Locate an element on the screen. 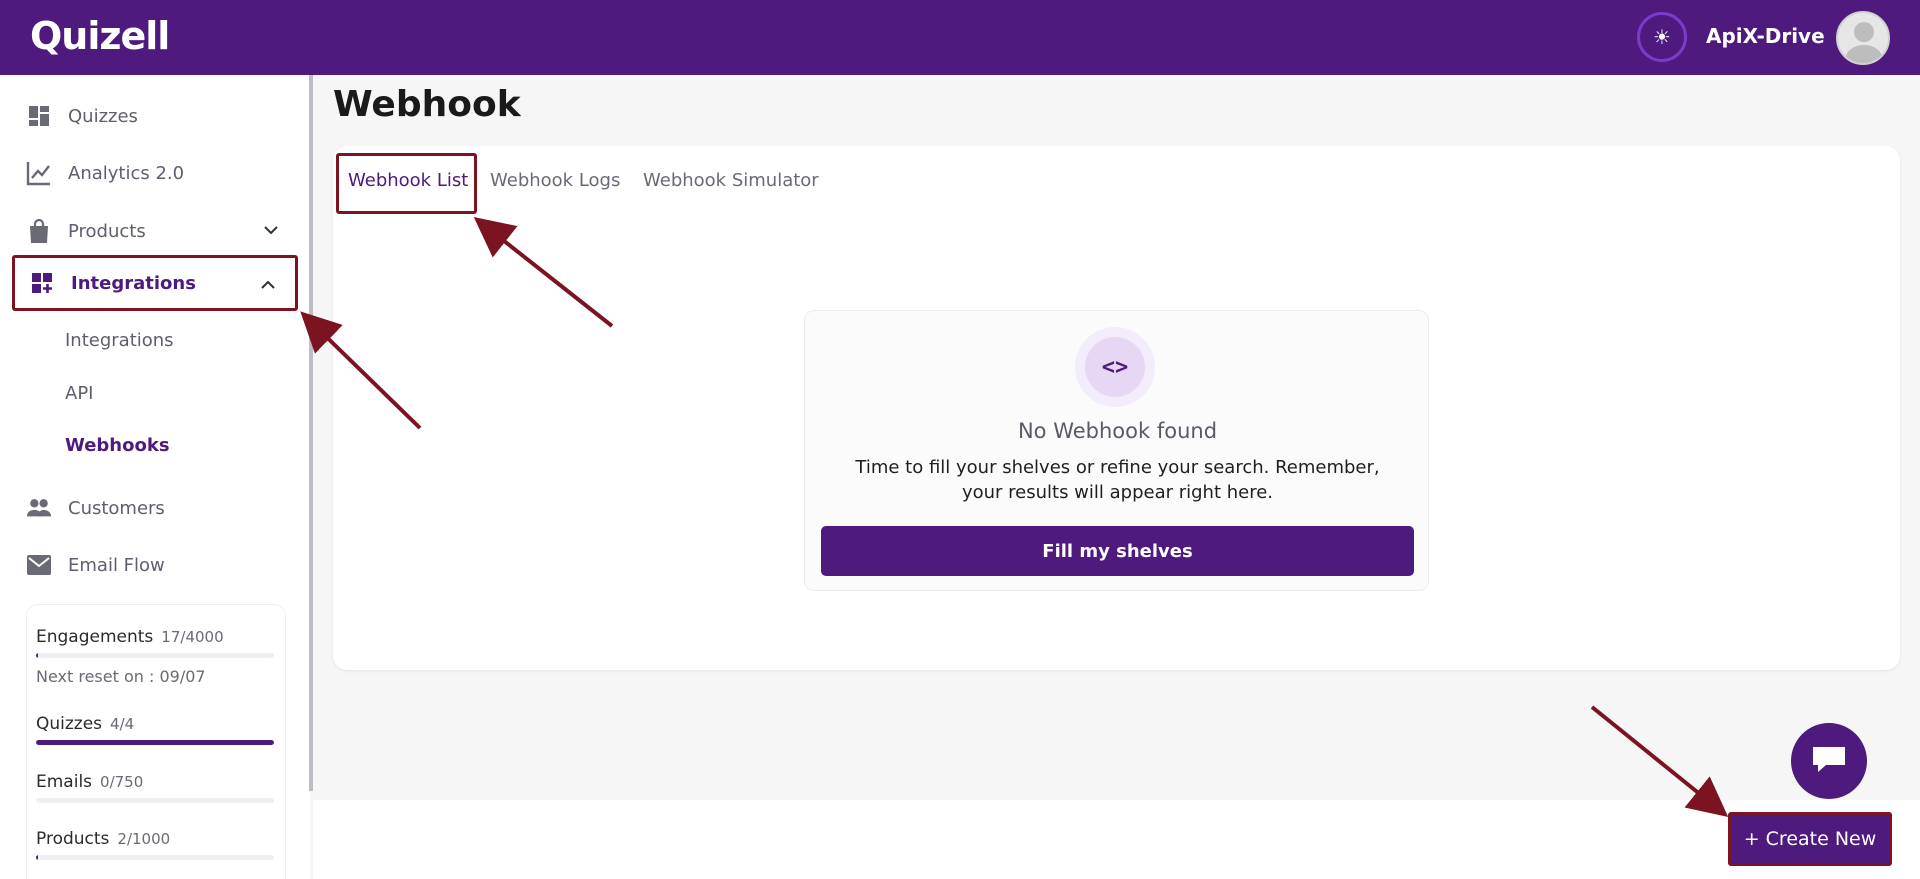 This screenshot has height=879, width=1920. sidebar-subitem-api: API is located at coordinates (79, 393).